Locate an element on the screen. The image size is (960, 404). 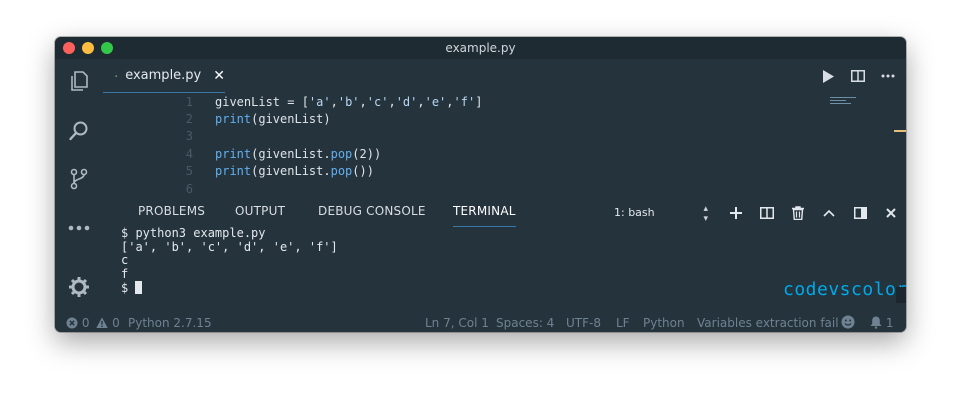
code-line: 3 is located at coordinates (483, 136).